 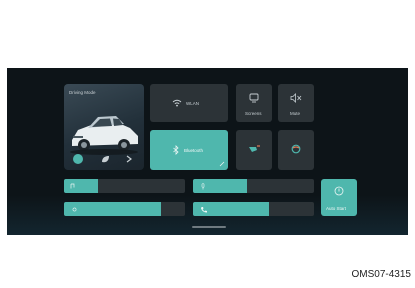 What do you see at coordinates (78, 159) in the screenshot?
I see `mode-eco-button` at bounding box center [78, 159].